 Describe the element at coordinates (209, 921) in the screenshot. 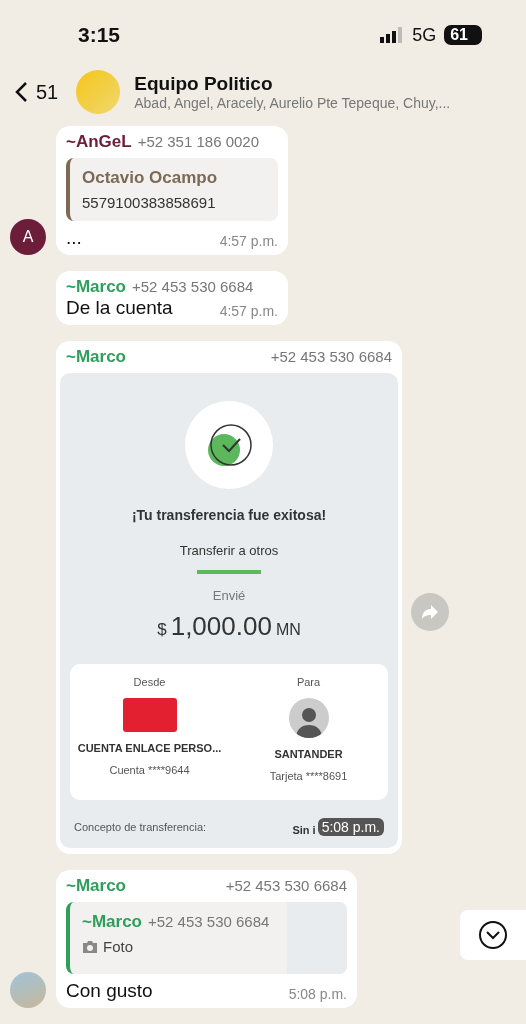

I see `quoted-phone: +52 453 530 6684` at that location.